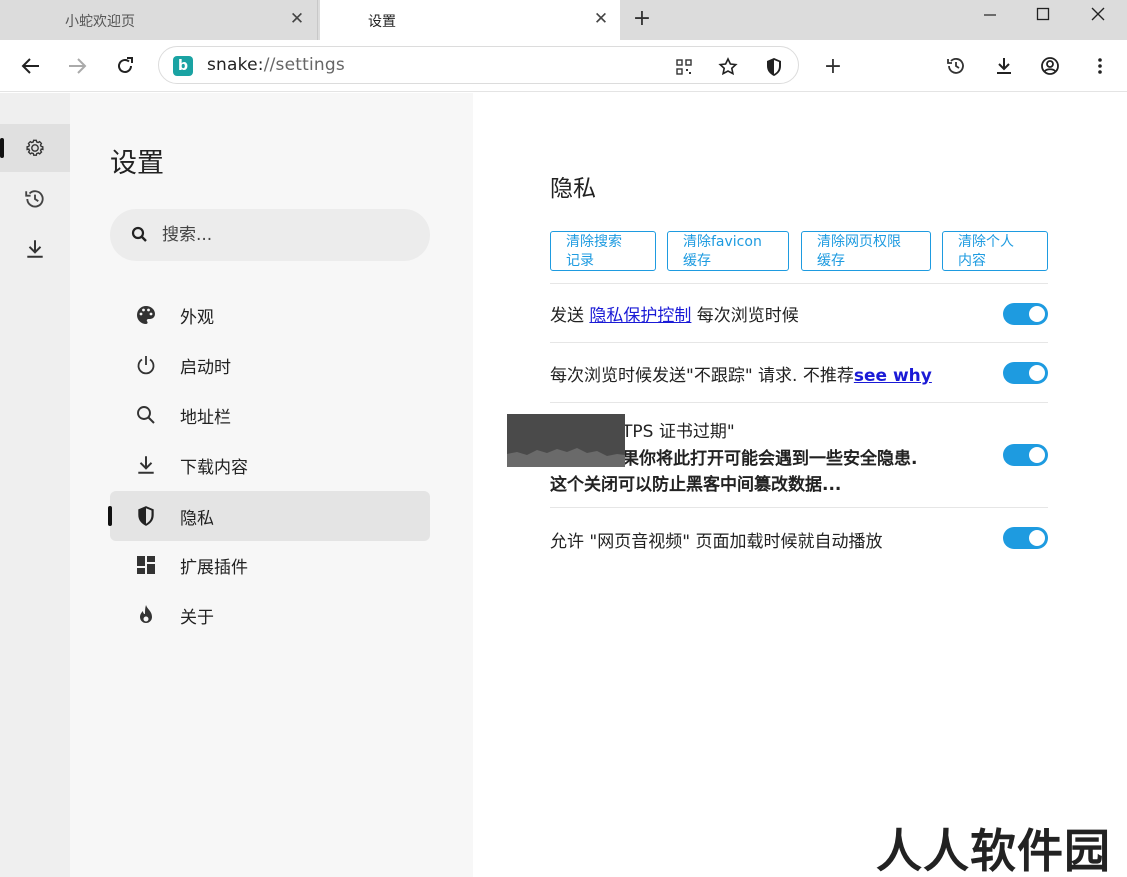  Describe the element at coordinates (159, 20) in the screenshot. I see `tab-welcome: 小蛇欢迎页 ✕` at that location.